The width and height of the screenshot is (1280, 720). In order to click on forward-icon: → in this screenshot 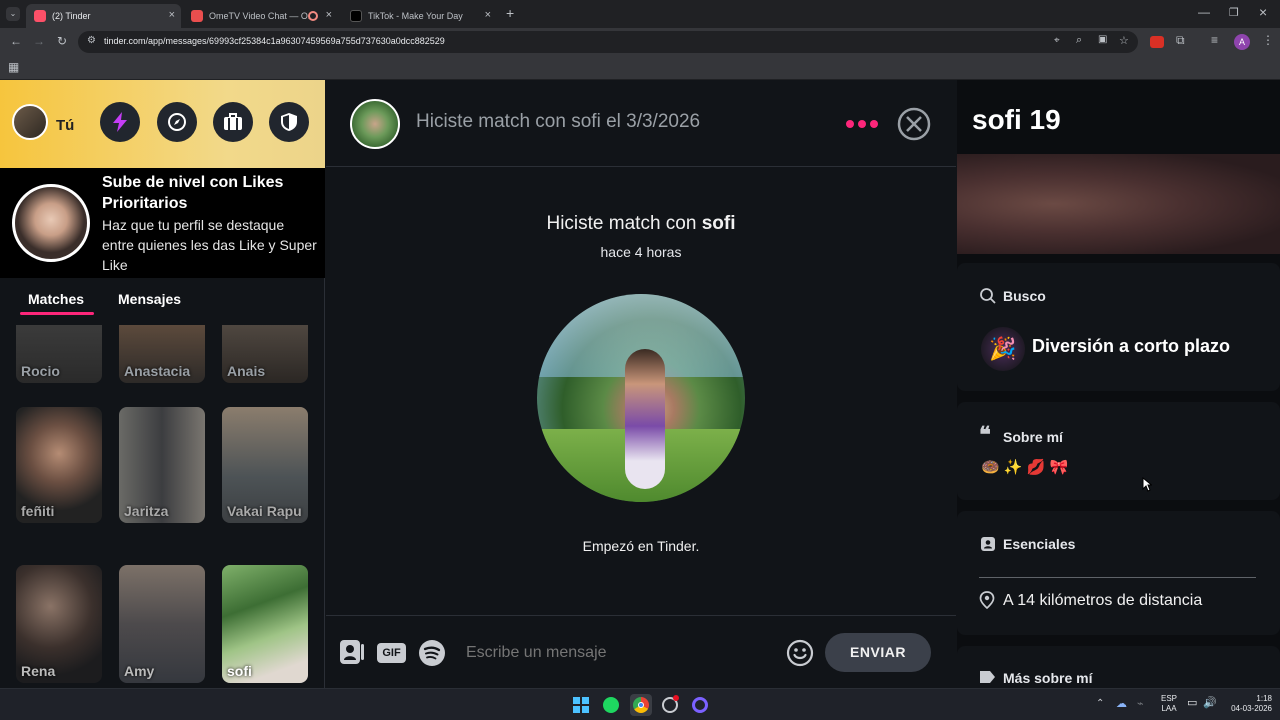, I will do `click(39, 41)`.